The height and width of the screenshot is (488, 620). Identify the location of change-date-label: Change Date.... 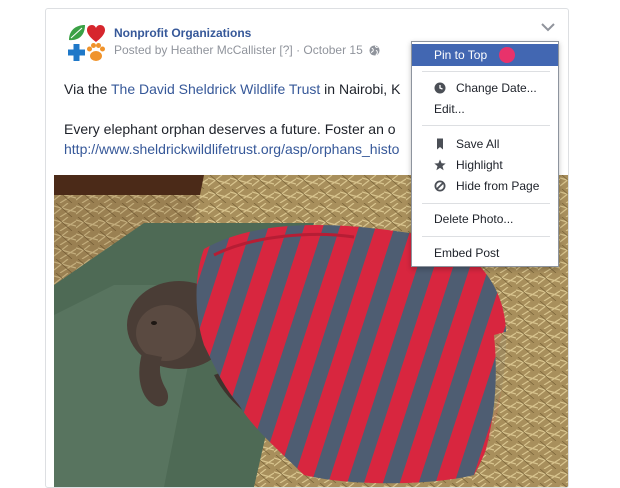
(496, 88).